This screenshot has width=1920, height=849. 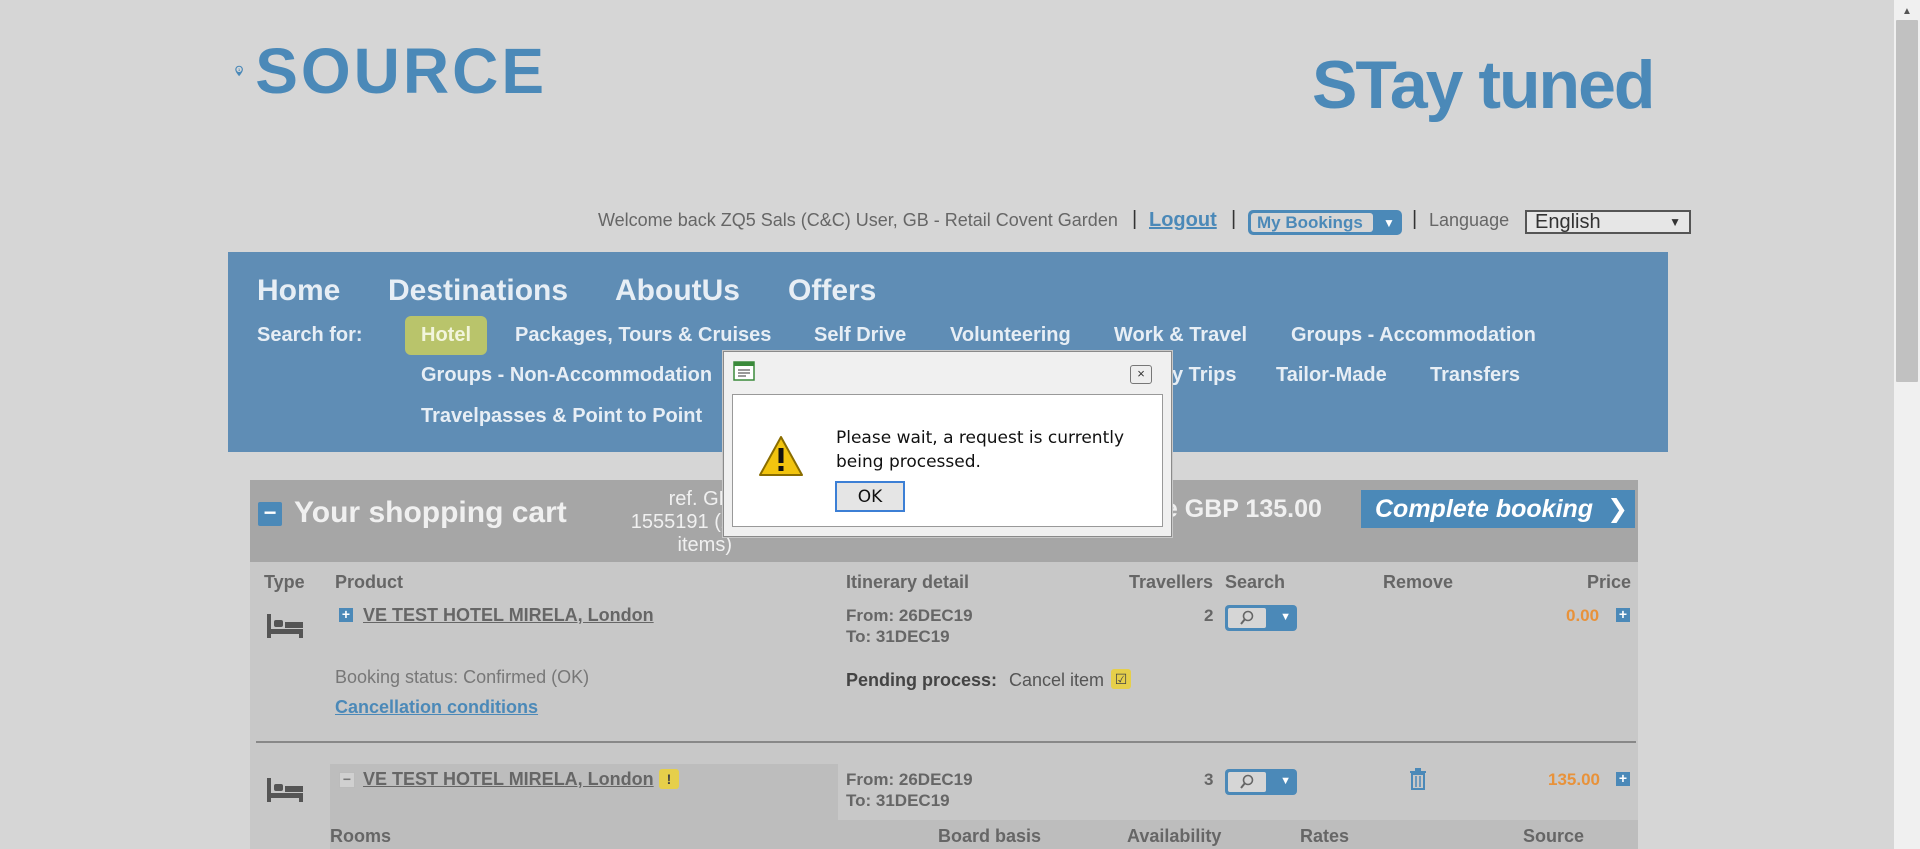 I want to click on language-select: English ▼, so click(x=1608, y=222).